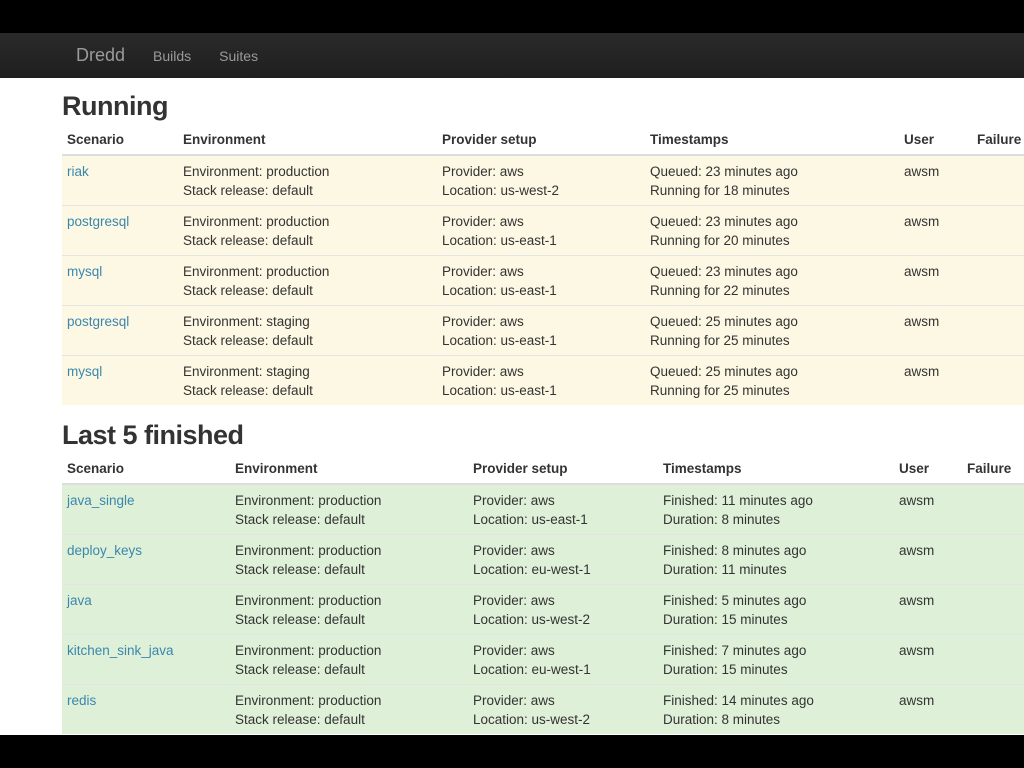 The height and width of the screenshot is (768, 1024). What do you see at coordinates (722, 519) in the screenshot?
I see `timestamp-secondary: Duration: 8 minutes` at bounding box center [722, 519].